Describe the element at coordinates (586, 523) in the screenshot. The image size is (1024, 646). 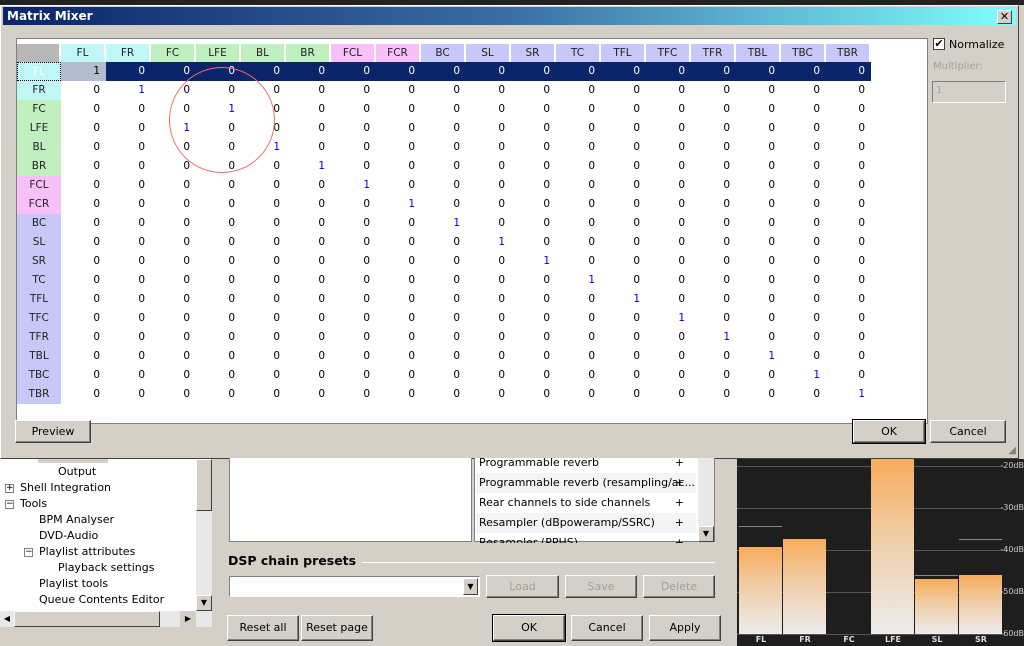
I see `dsp-item: Resampler (dBpoweramp/SSRC) +` at that location.